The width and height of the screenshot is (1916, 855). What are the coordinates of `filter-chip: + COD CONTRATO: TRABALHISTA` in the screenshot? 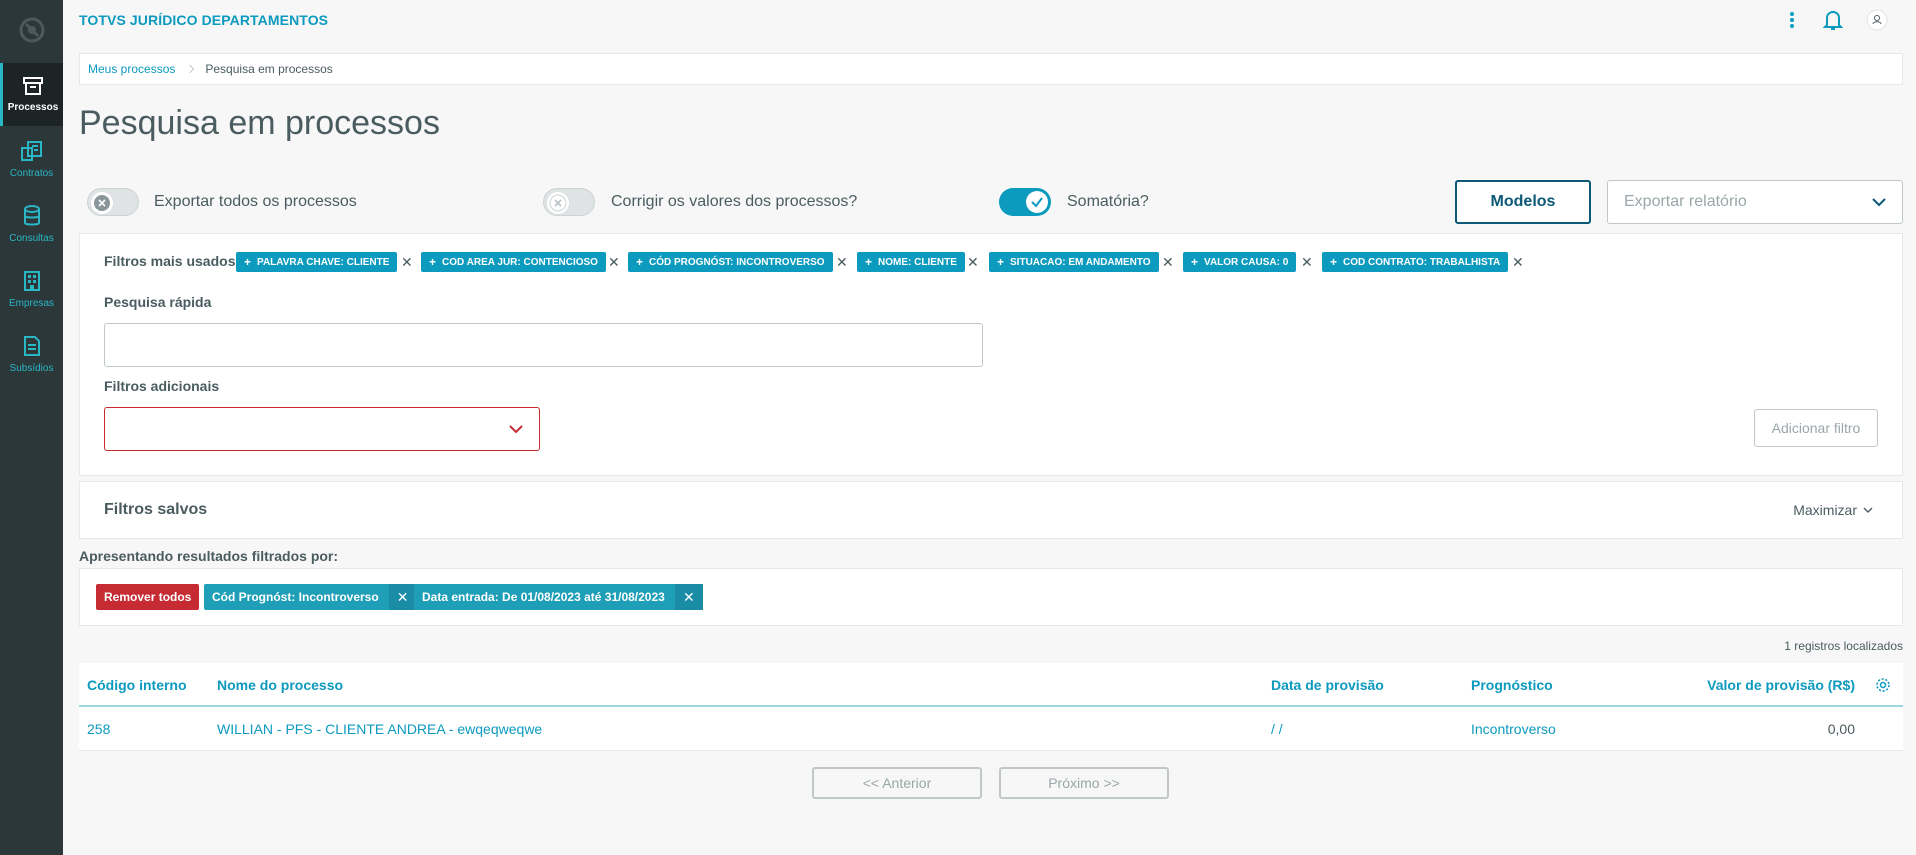 It's located at (1415, 262).